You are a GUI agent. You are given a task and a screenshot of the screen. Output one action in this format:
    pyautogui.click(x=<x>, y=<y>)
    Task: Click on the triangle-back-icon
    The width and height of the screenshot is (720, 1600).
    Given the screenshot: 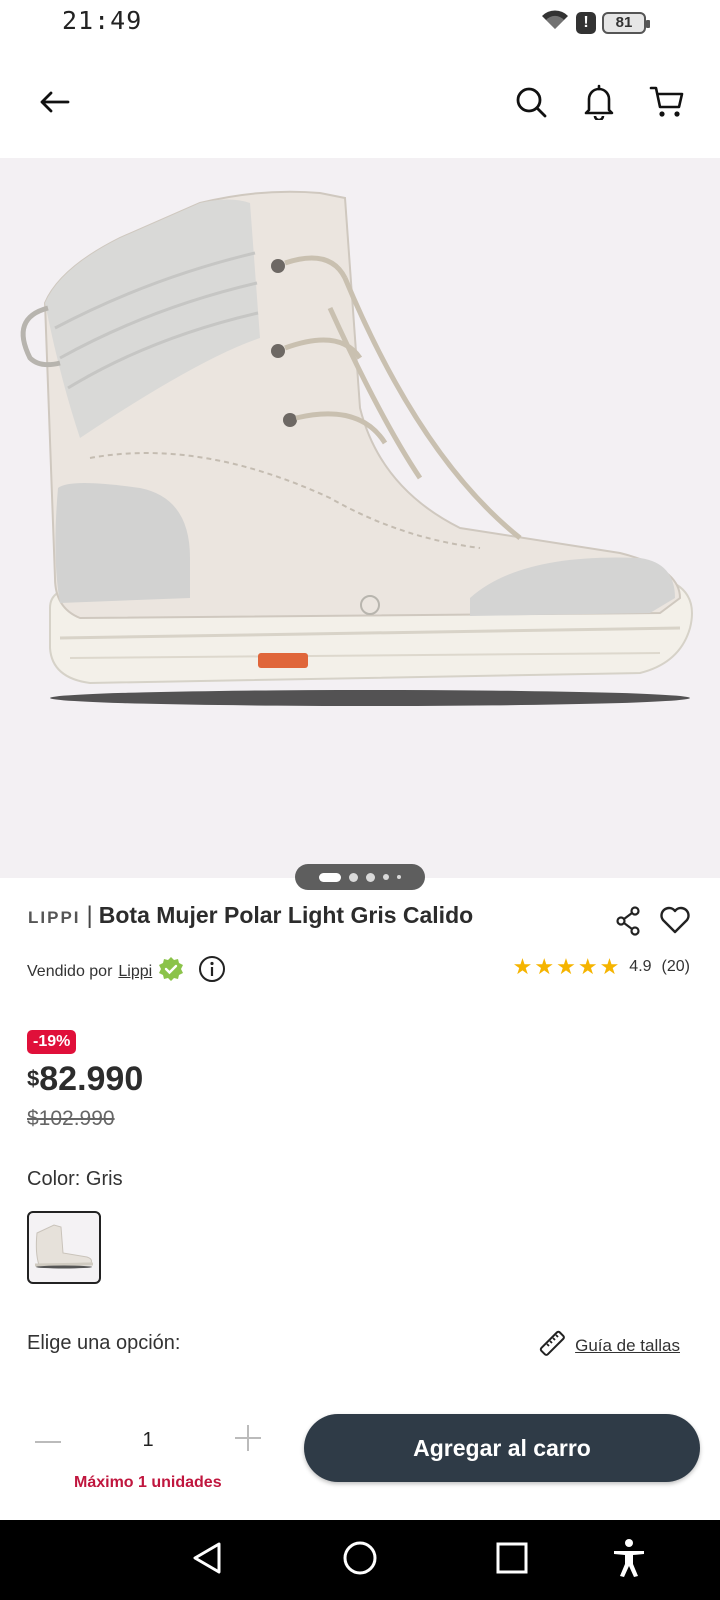 What is the action you would take?
    pyautogui.click(x=207, y=1560)
    